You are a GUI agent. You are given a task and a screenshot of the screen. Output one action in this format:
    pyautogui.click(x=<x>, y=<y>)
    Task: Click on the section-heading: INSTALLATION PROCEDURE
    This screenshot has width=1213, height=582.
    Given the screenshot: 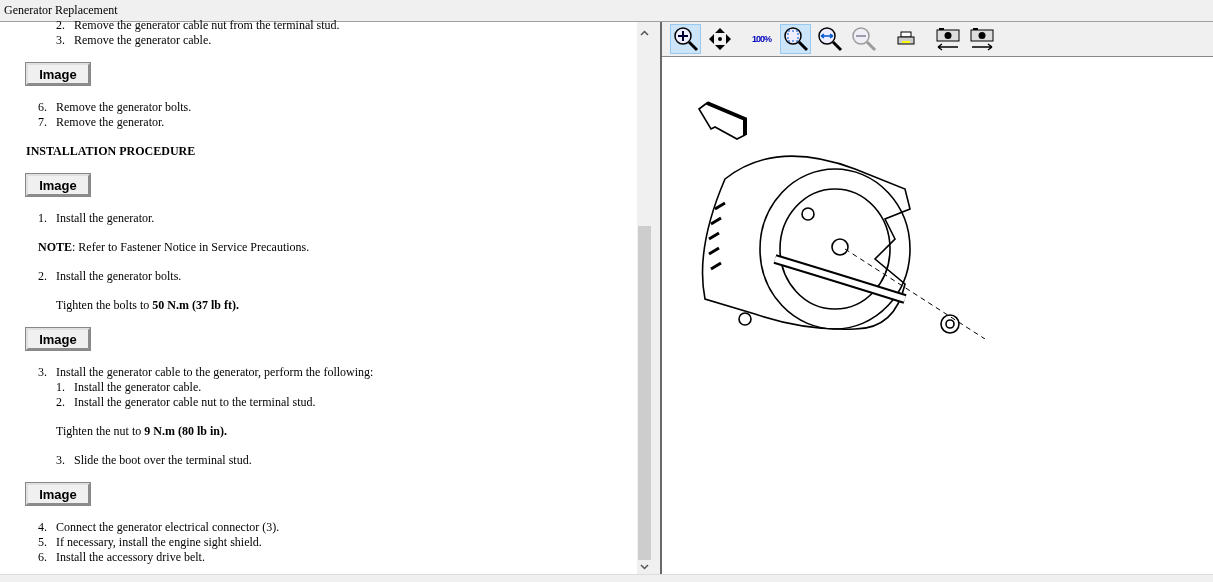 What is the action you would take?
    pyautogui.click(x=111, y=151)
    